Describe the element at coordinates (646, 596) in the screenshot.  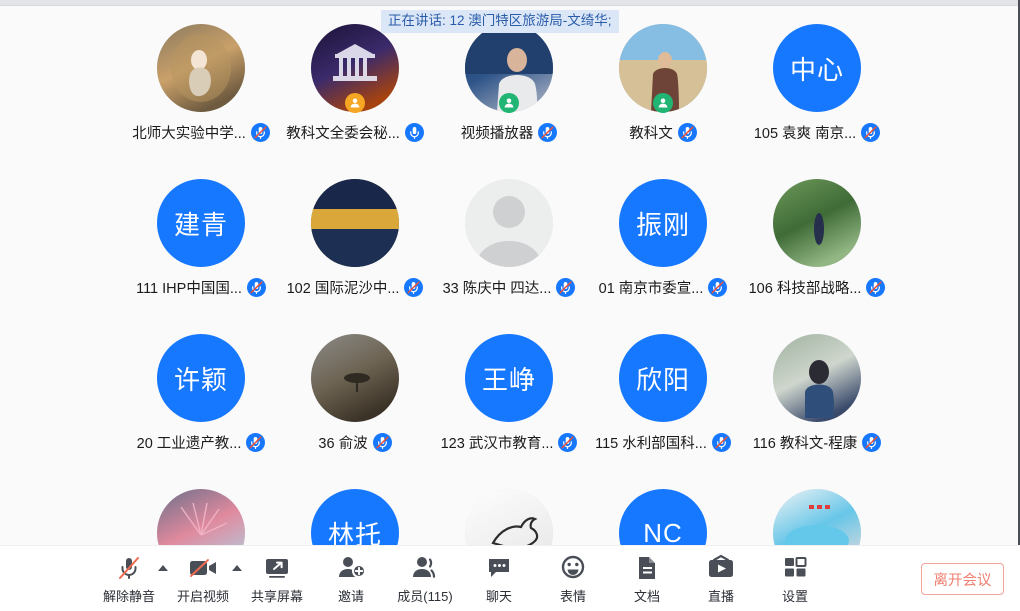
I see `toolbar-button-label: 文档` at that location.